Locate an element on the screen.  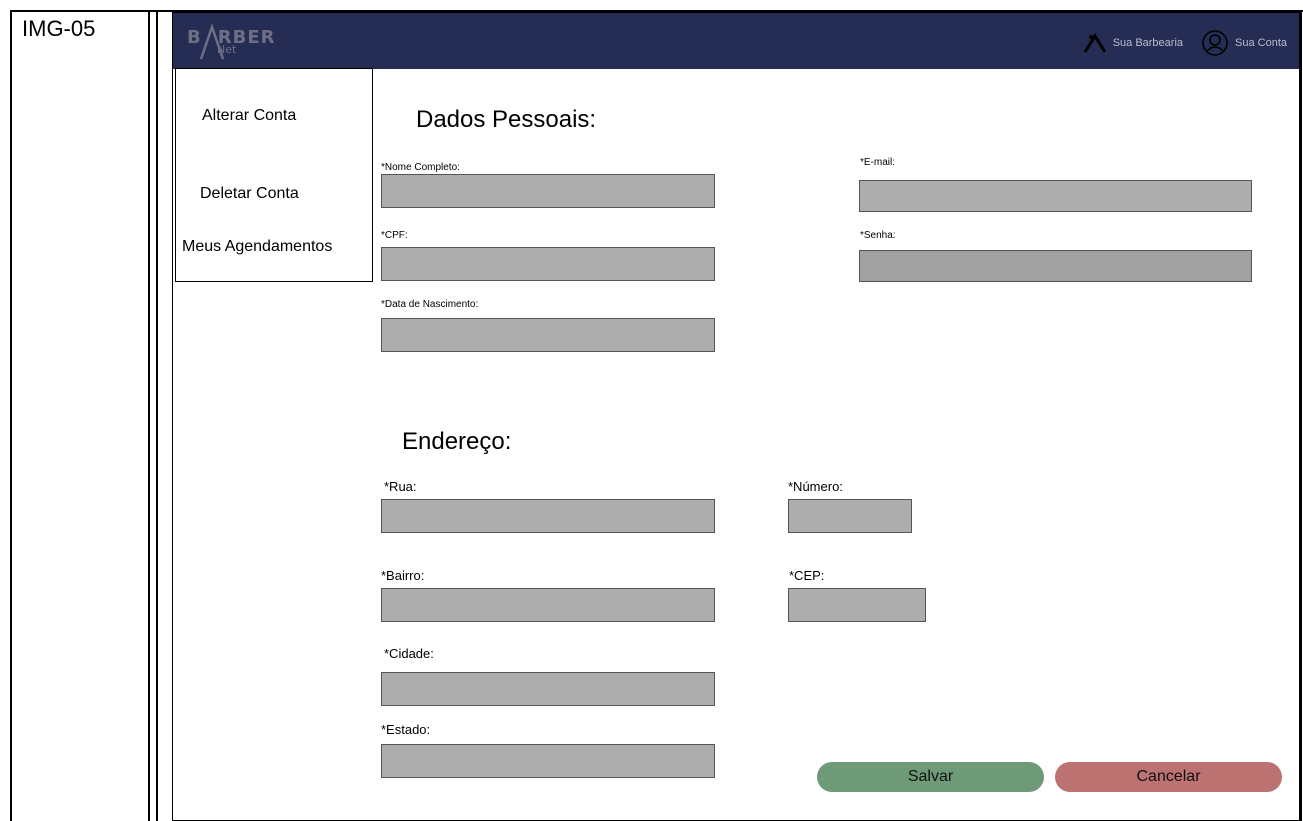
sidebar-item-meus-agendamentos: Meus Agendamentos is located at coordinates (257, 247).